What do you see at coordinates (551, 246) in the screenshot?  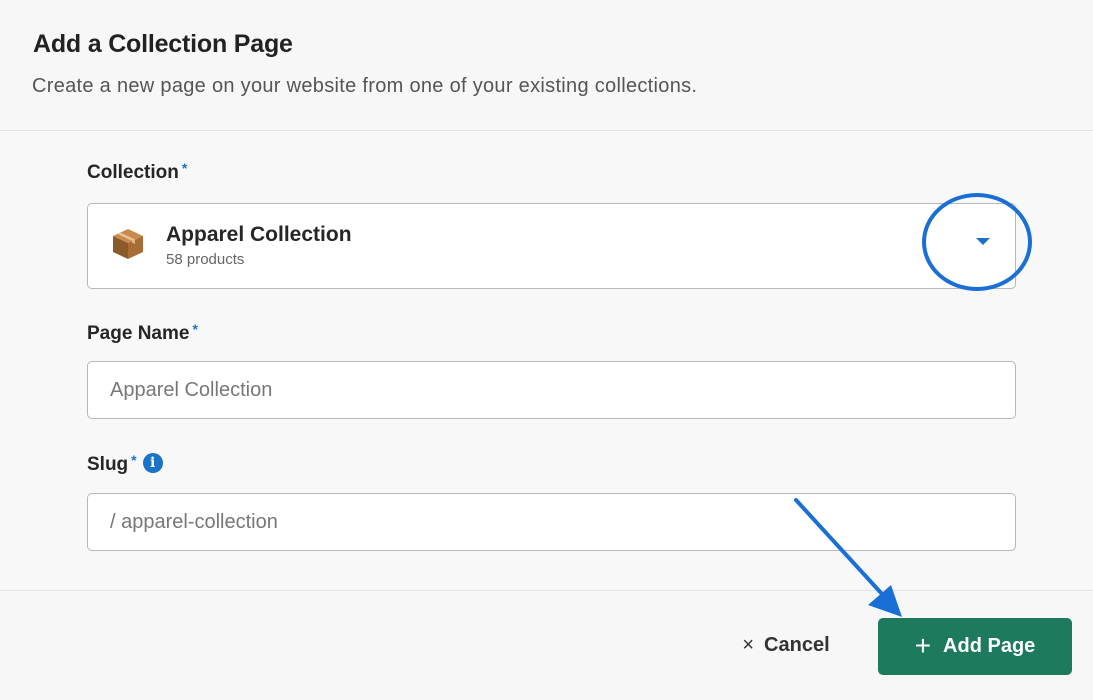 I see `collection-select: Apparel Collection 58 products` at bounding box center [551, 246].